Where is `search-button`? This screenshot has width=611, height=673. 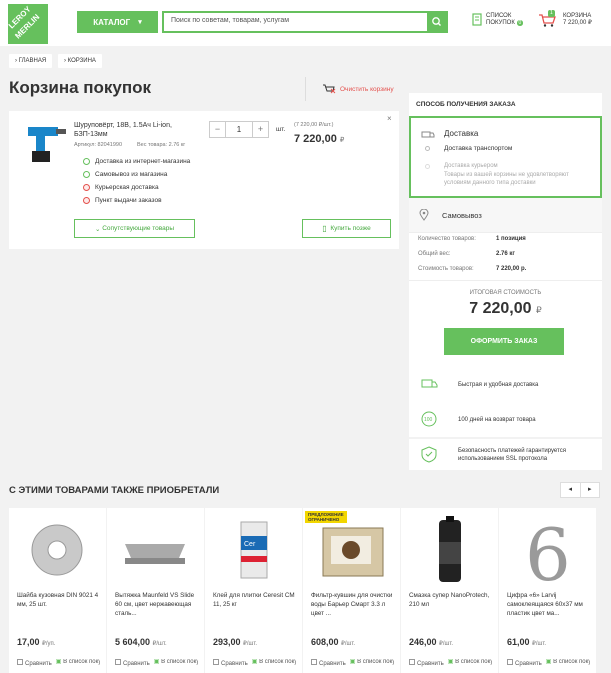 search-button is located at coordinates (436, 22).